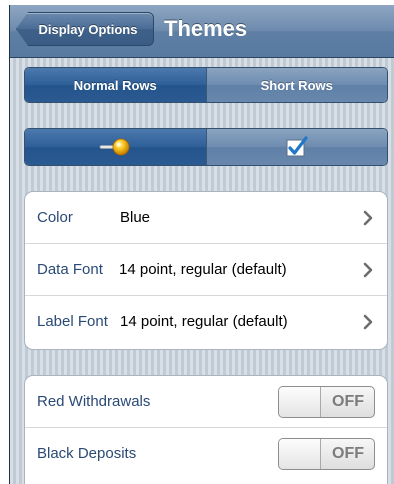 The image size is (394, 484). What do you see at coordinates (55, 217) in the screenshot?
I see `color-label: Color` at bounding box center [55, 217].